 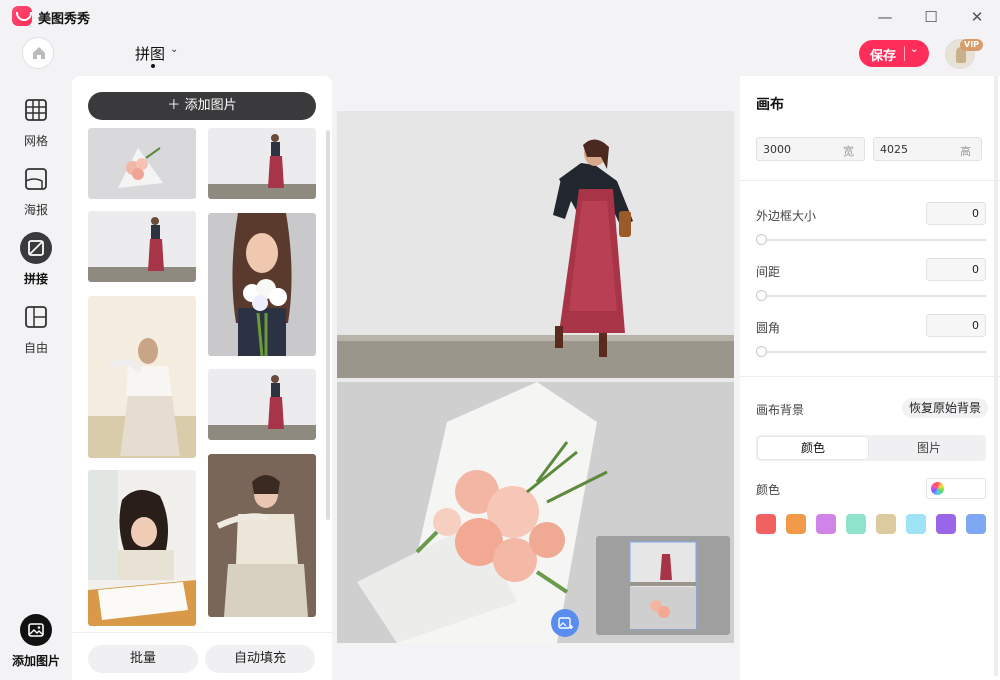 What do you see at coordinates (35, 661) in the screenshot?
I see `add-photo-nav-label: 添加图片` at bounding box center [35, 661].